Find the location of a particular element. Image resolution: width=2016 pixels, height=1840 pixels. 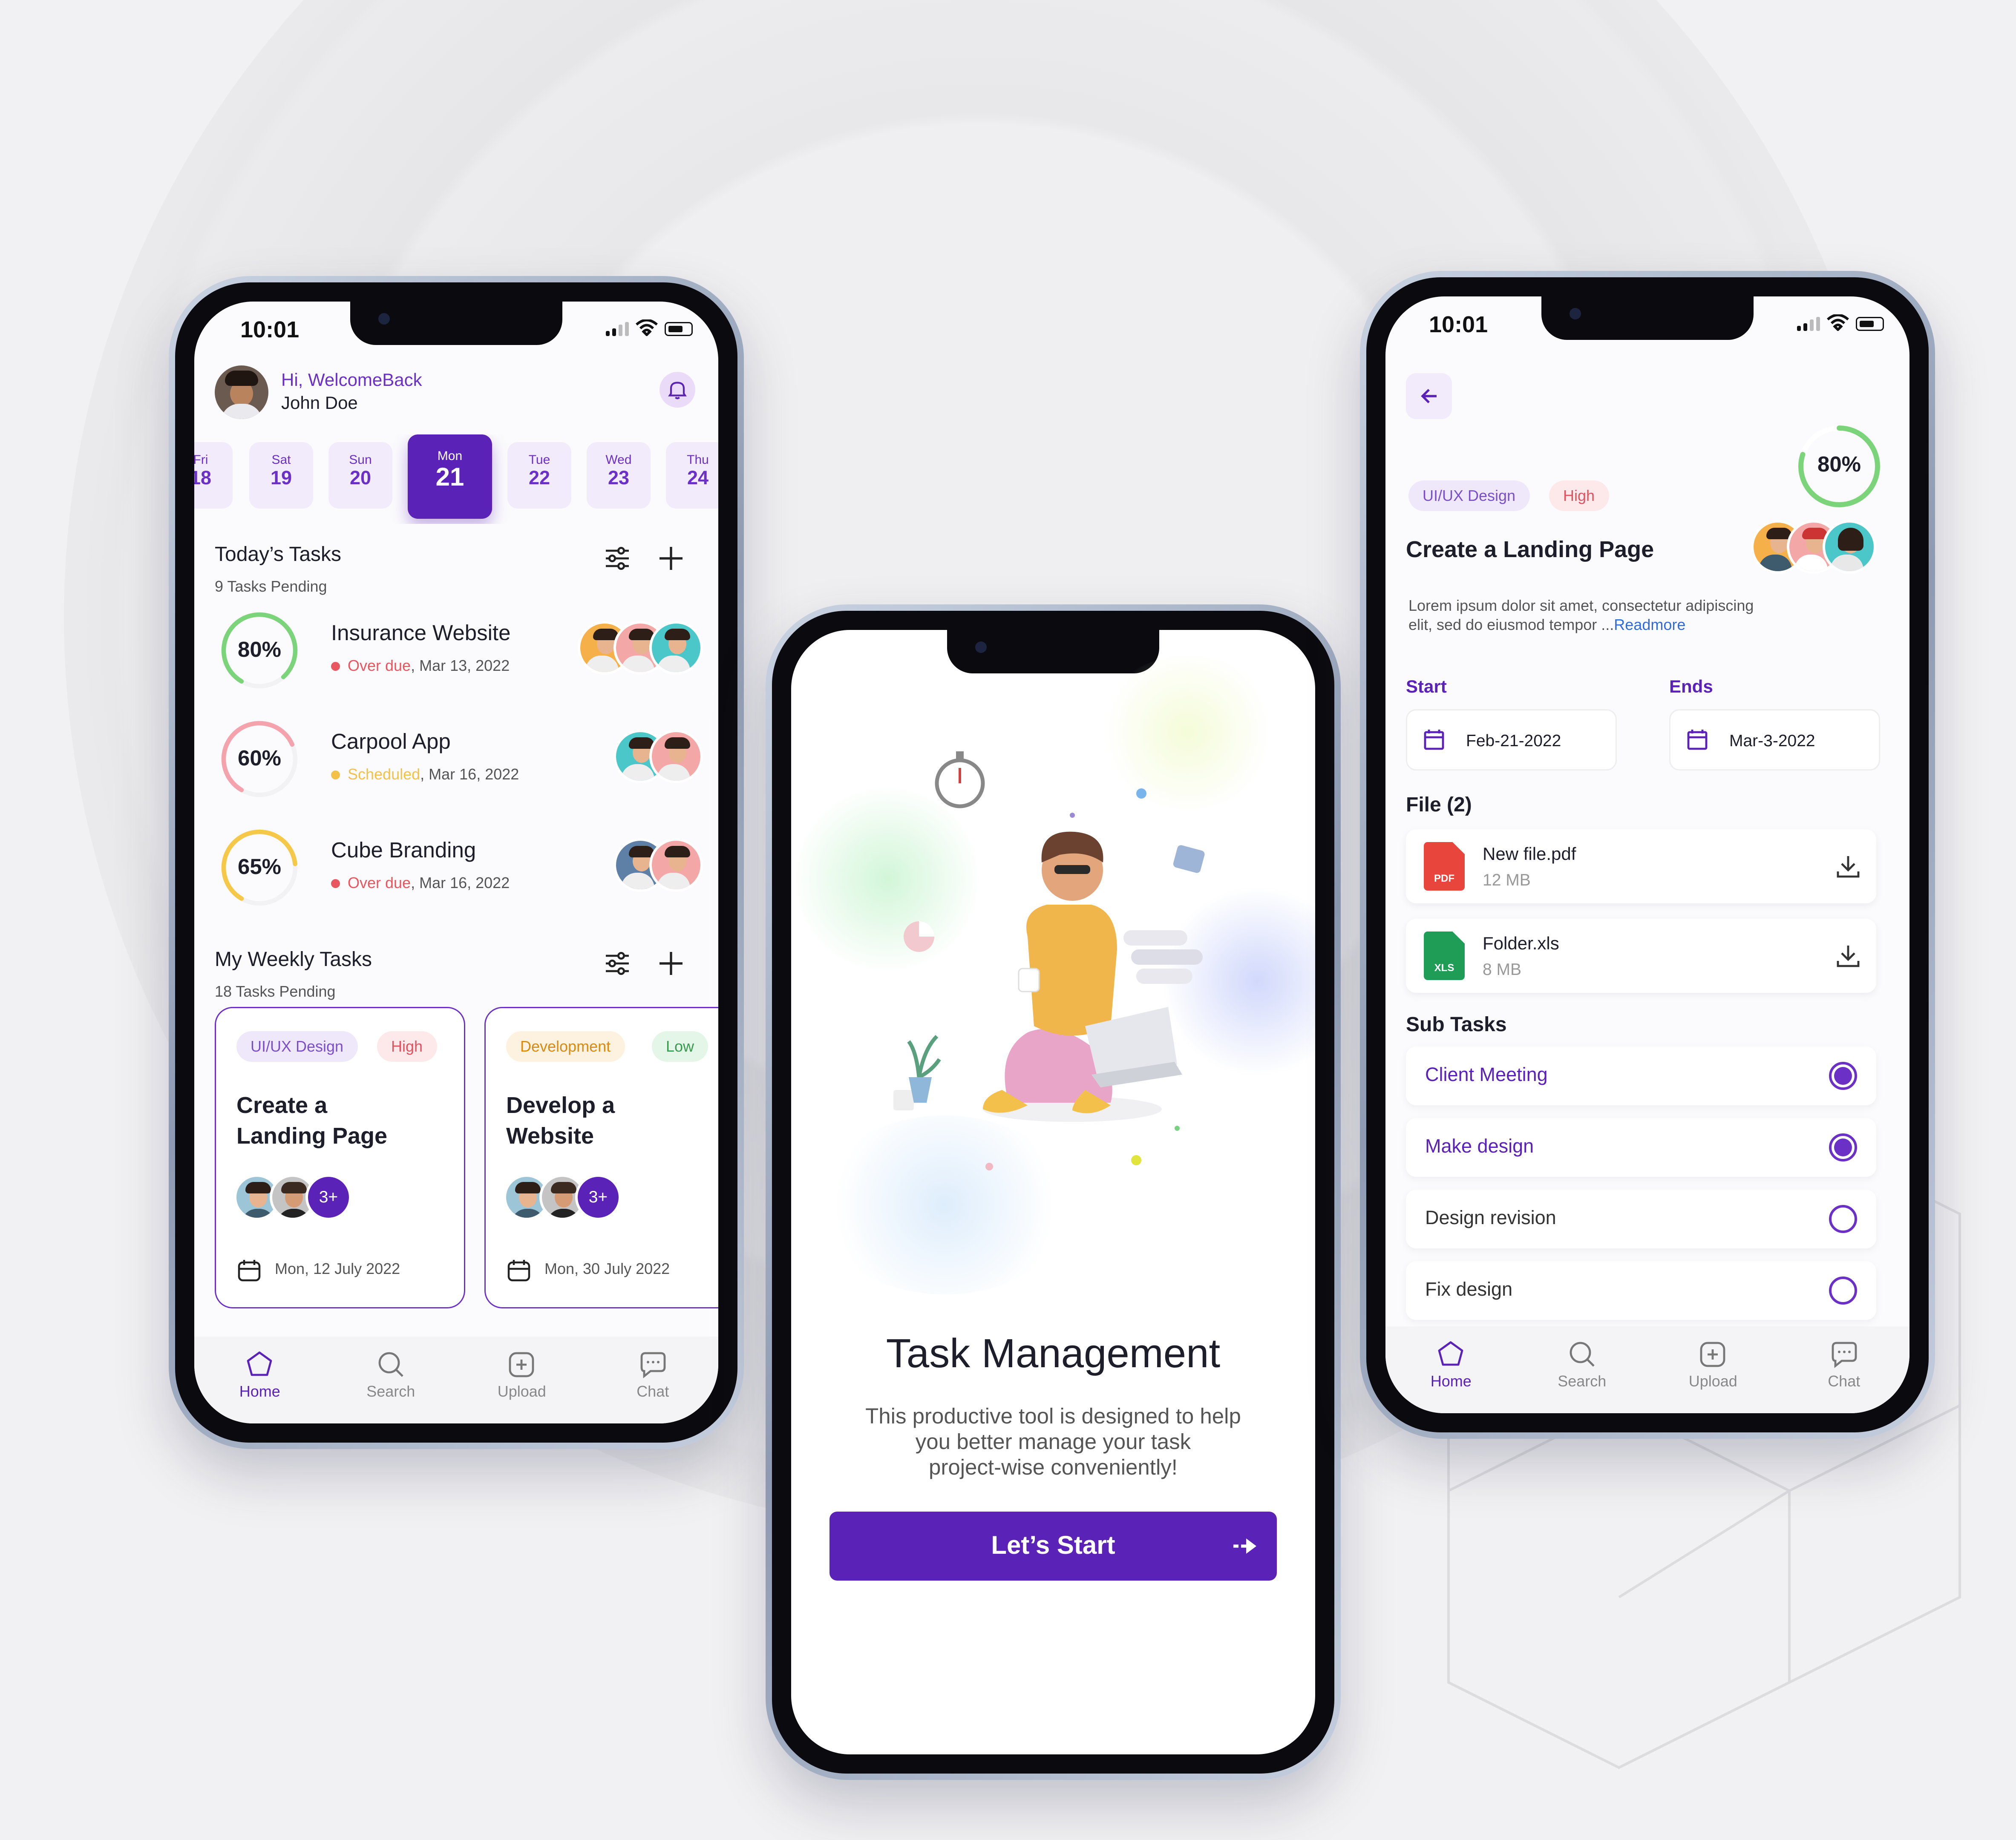

tag-priority: High is located at coordinates (1579, 496).